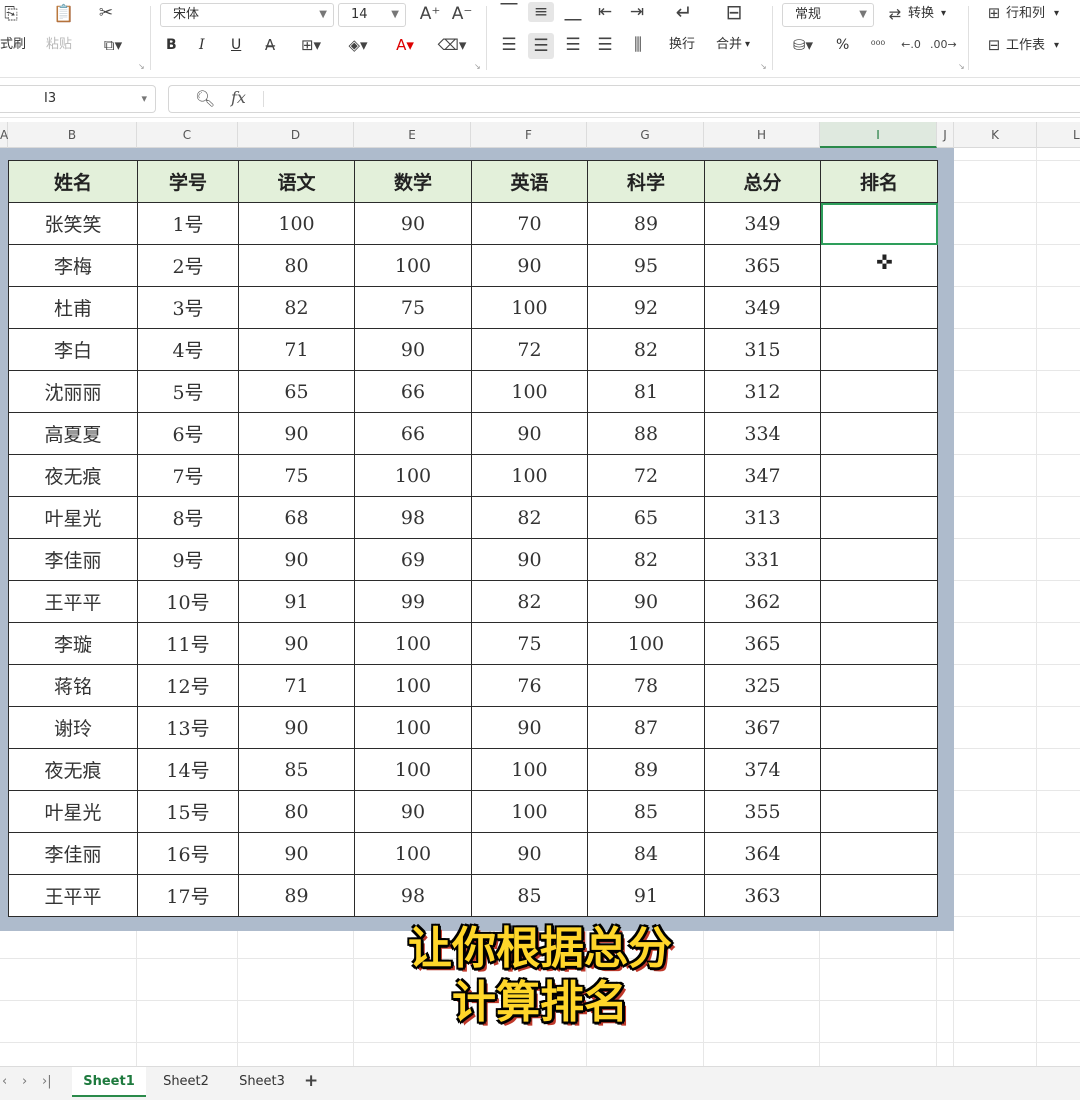  What do you see at coordinates (412, 135) in the screenshot?
I see `column-header-e: E` at bounding box center [412, 135].